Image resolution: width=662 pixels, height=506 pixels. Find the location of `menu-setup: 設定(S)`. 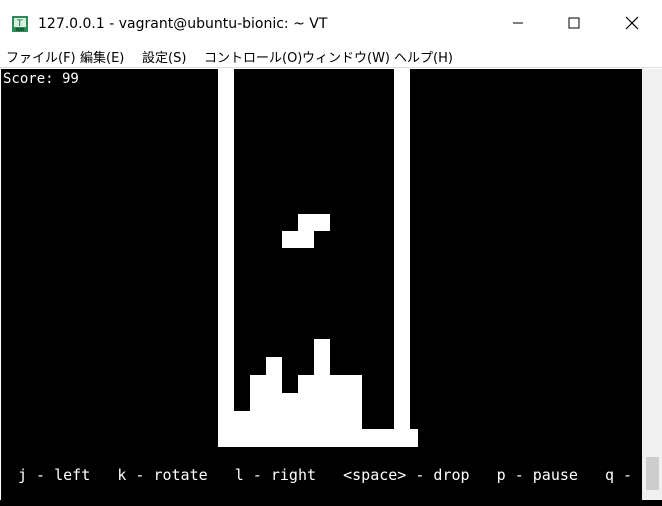

menu-setup: 設定(S) is located at coordinates (164, 56).